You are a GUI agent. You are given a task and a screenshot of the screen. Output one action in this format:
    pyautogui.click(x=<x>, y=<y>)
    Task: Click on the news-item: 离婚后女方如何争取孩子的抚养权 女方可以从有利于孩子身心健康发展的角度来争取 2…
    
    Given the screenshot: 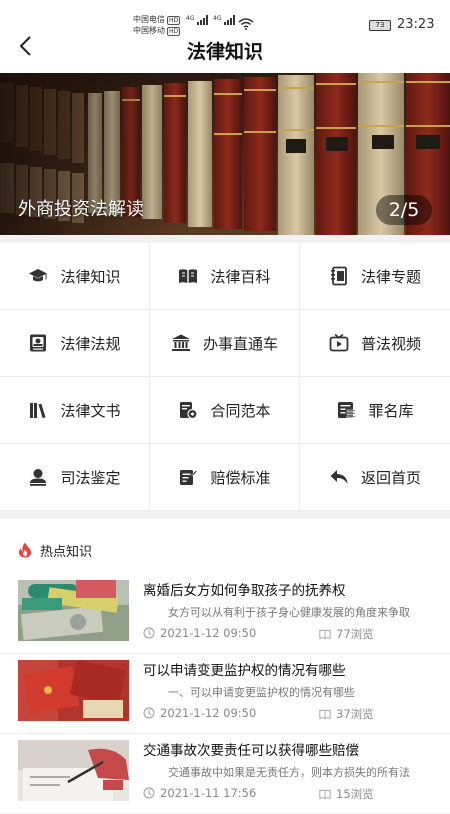 What is the action you would take?
    pyautogui.click(x=225, y=614)
    